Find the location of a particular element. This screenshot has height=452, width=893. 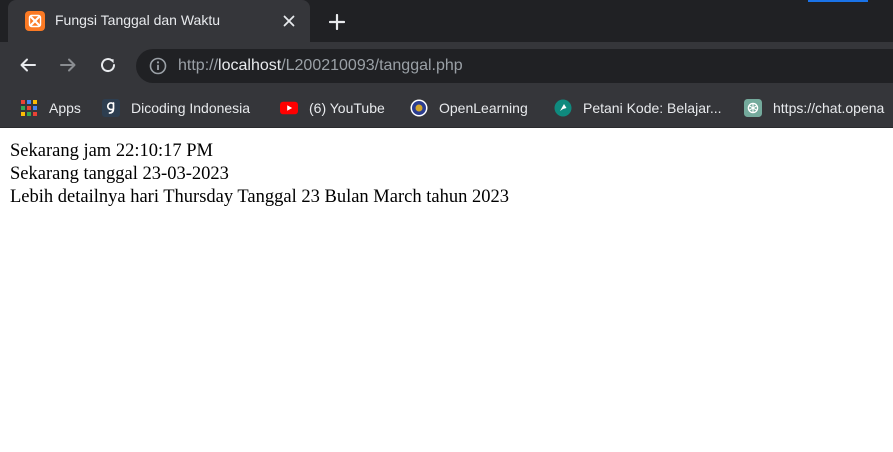

url-path: /L200210093/tanggal.php is located at coordinates (372, 65).